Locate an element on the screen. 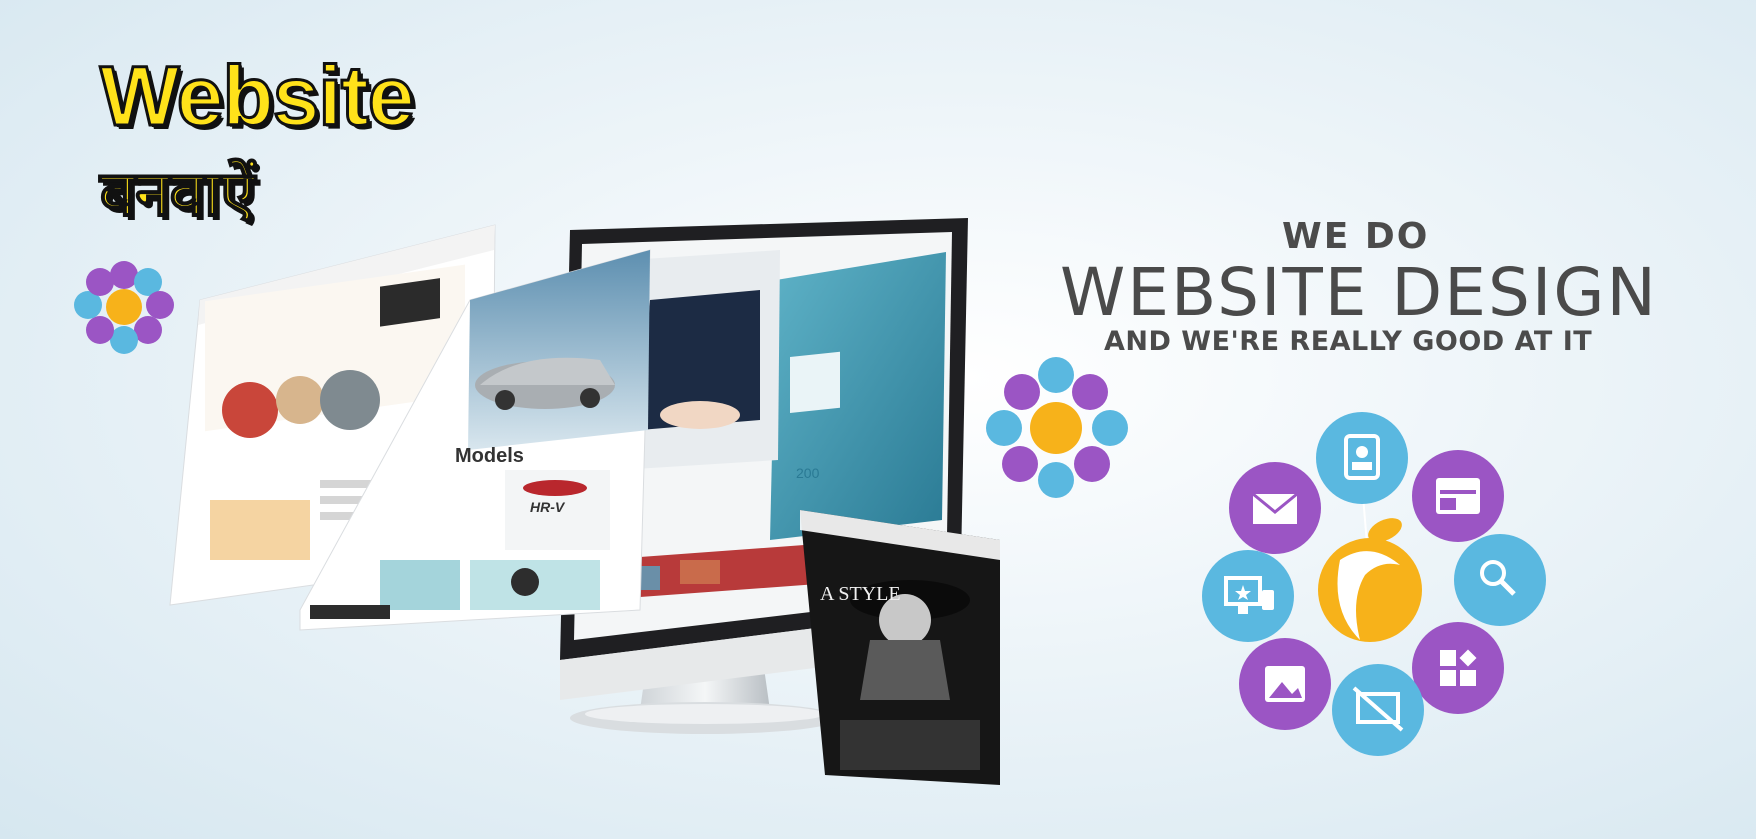  headline-english: Website is located at coordinates (258, 96).